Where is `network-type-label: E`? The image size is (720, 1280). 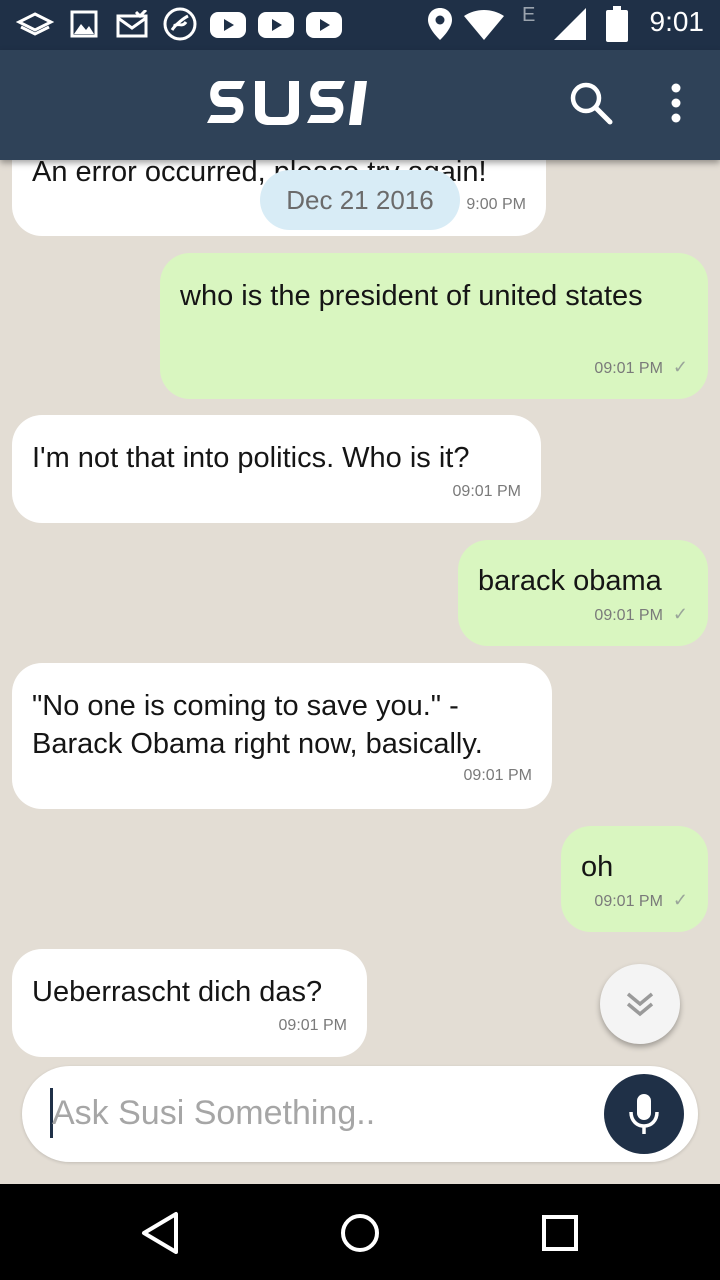
network-type-label: E is located at coordinates (529, 15).